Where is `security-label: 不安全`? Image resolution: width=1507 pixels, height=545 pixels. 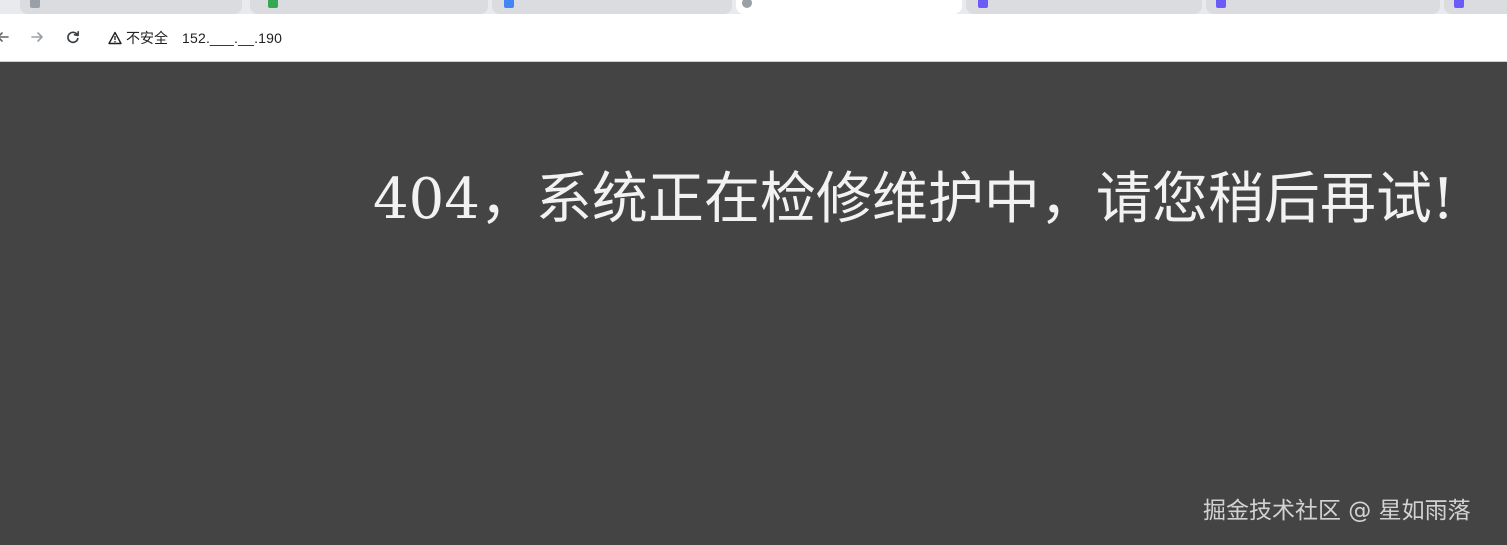 security-label: 不安全 is located at coordinates (147, 39).